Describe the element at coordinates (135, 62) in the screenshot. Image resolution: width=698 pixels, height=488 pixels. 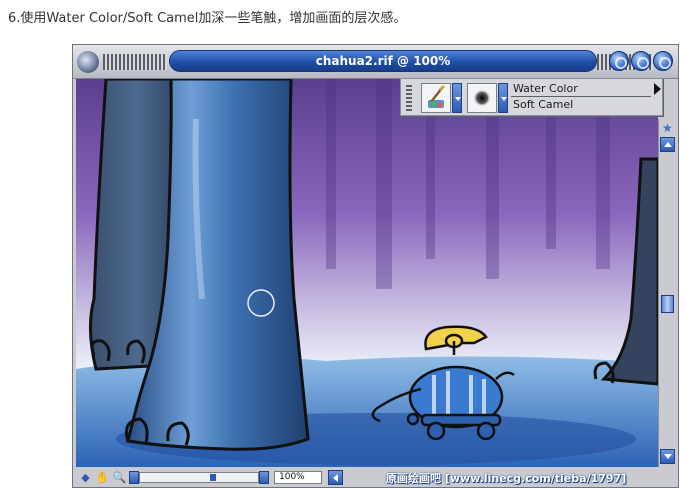
I see `title-grip-left` at that location.